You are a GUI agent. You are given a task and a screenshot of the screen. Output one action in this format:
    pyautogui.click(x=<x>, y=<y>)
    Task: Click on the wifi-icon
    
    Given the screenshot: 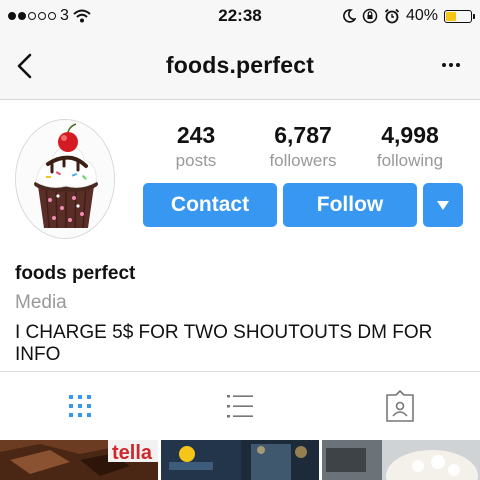 What is the action you would take?
    pyautogui.click(x=82, y=16)
    